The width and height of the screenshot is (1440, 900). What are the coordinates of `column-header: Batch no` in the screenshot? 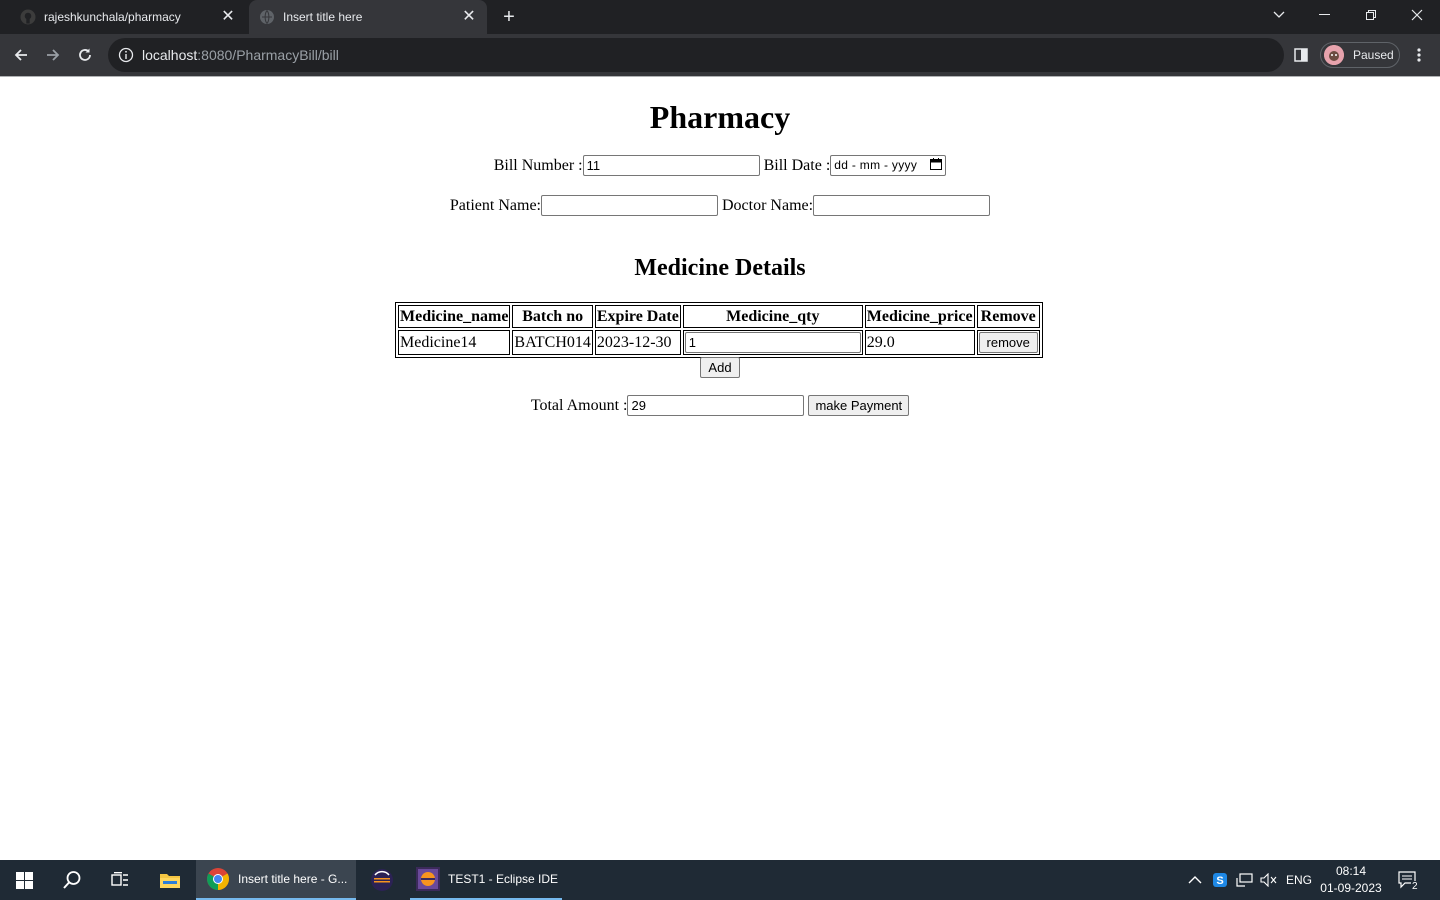 It's located at (552, 316).